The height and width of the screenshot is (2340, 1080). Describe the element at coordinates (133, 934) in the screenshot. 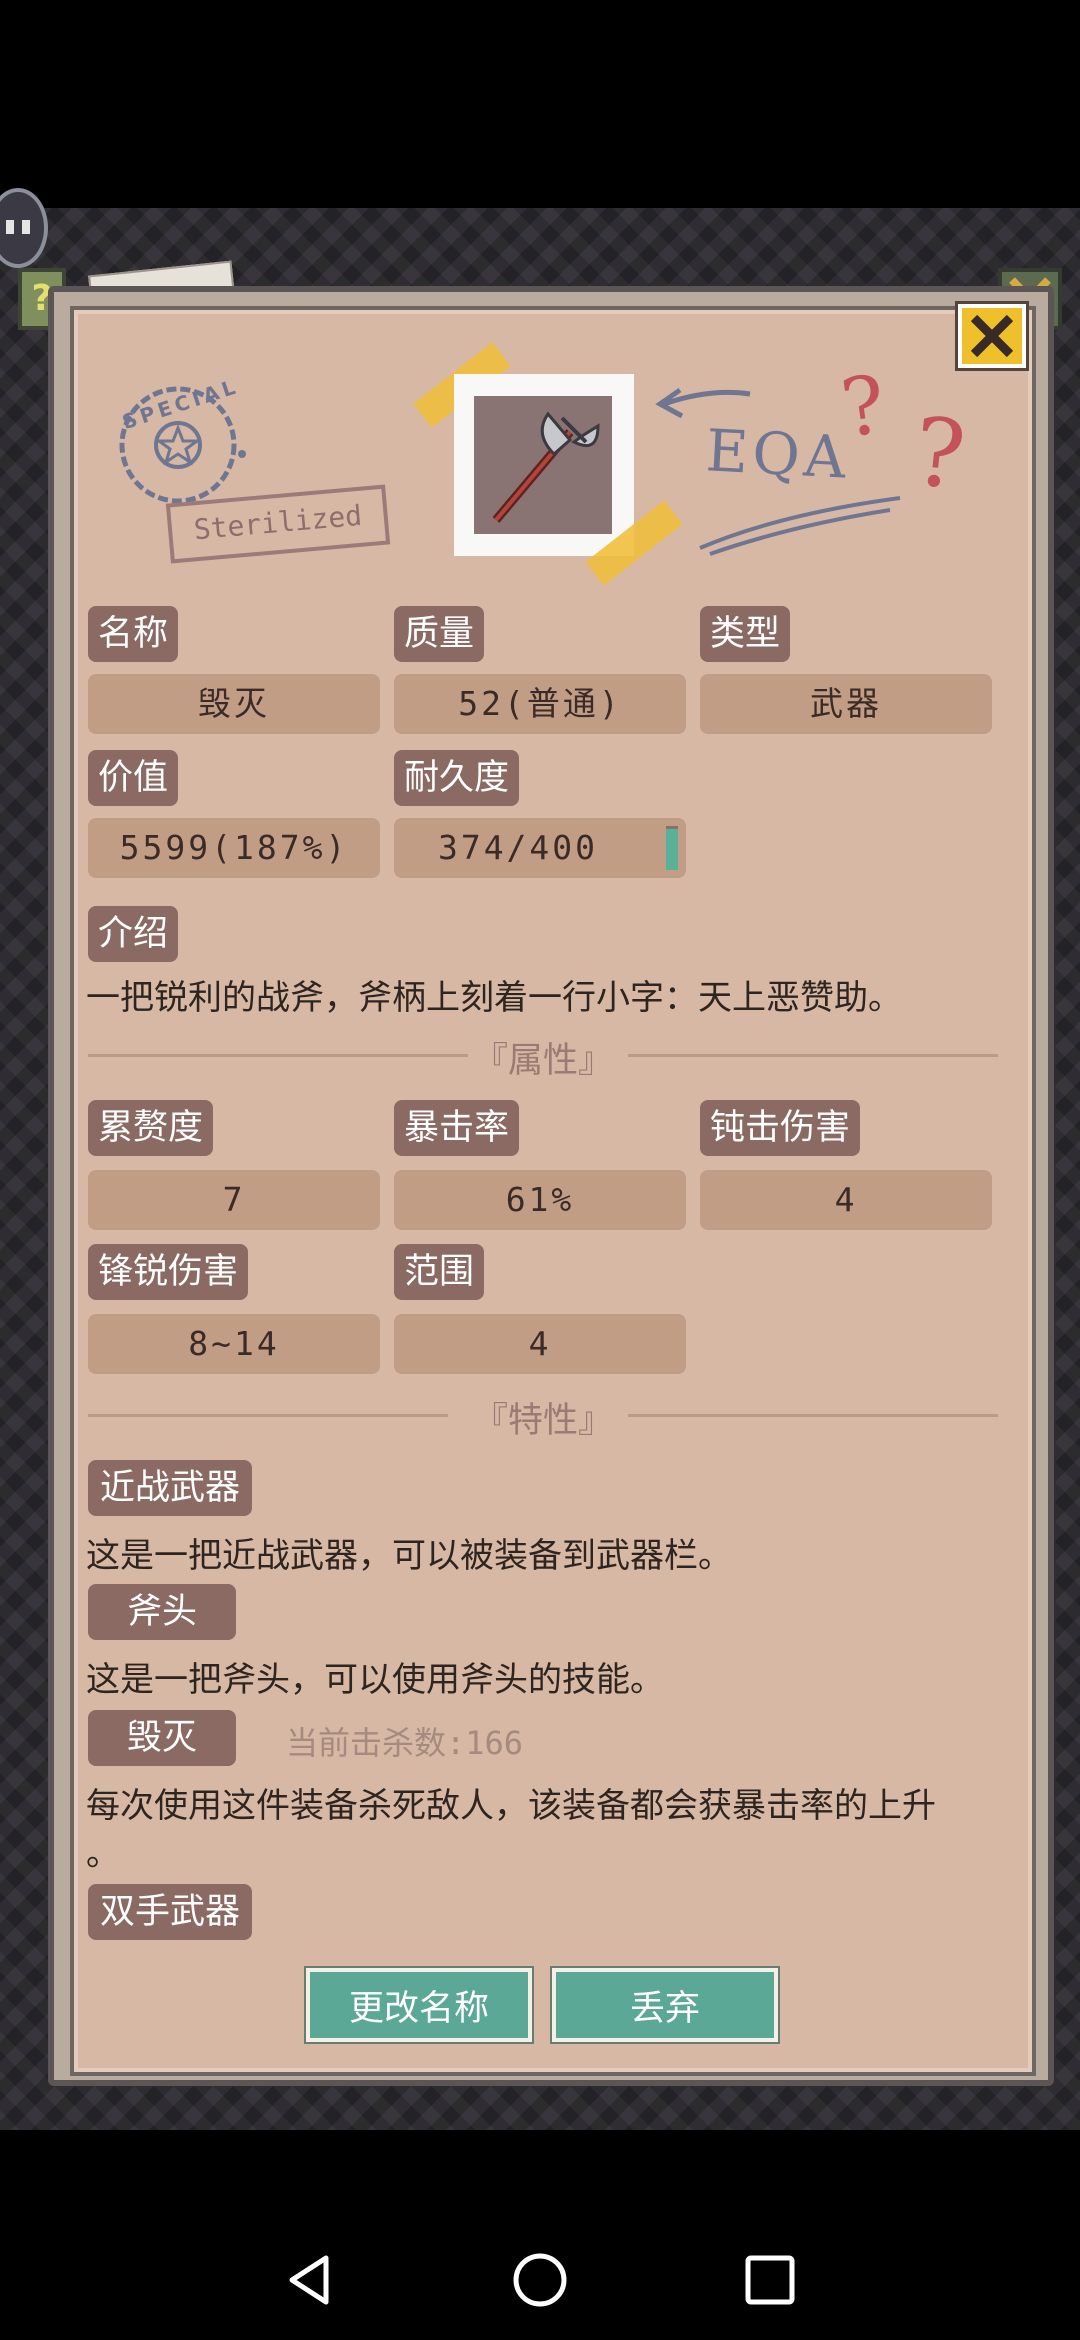

I see `intro-label: 介绍` at that location.